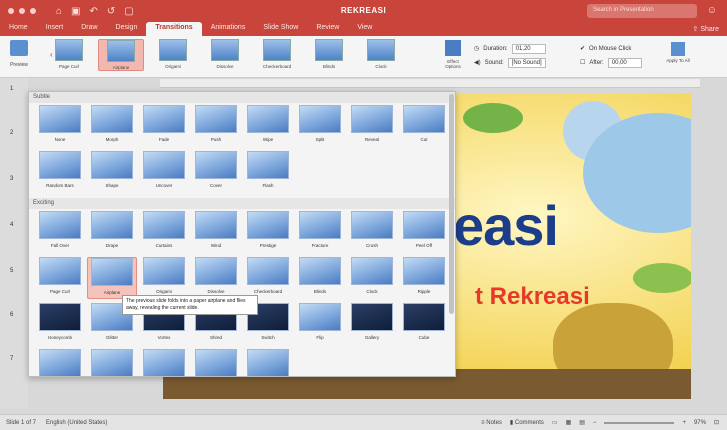 This screenshot has height=430, width=727. What do you see at coordinates (453, 54) in the screenshot?
I see `effect-options-button: Effect Options` at bounding box center [453, 54].